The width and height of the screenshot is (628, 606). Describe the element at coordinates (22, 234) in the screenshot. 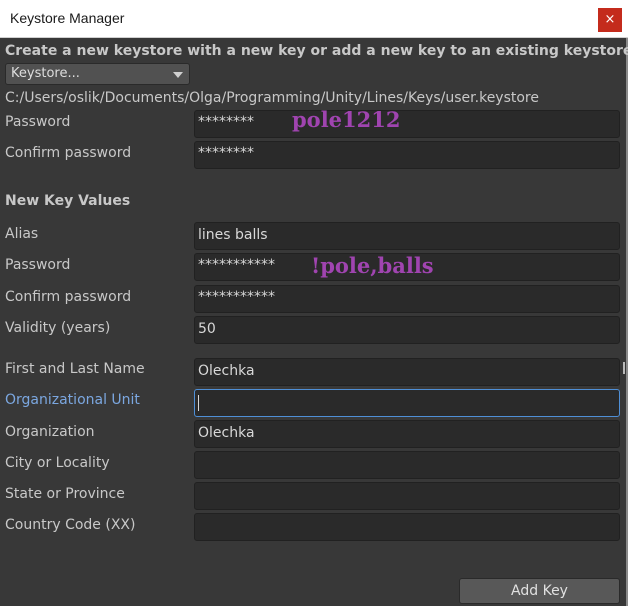

I see `alias-label: Alias` at that location.